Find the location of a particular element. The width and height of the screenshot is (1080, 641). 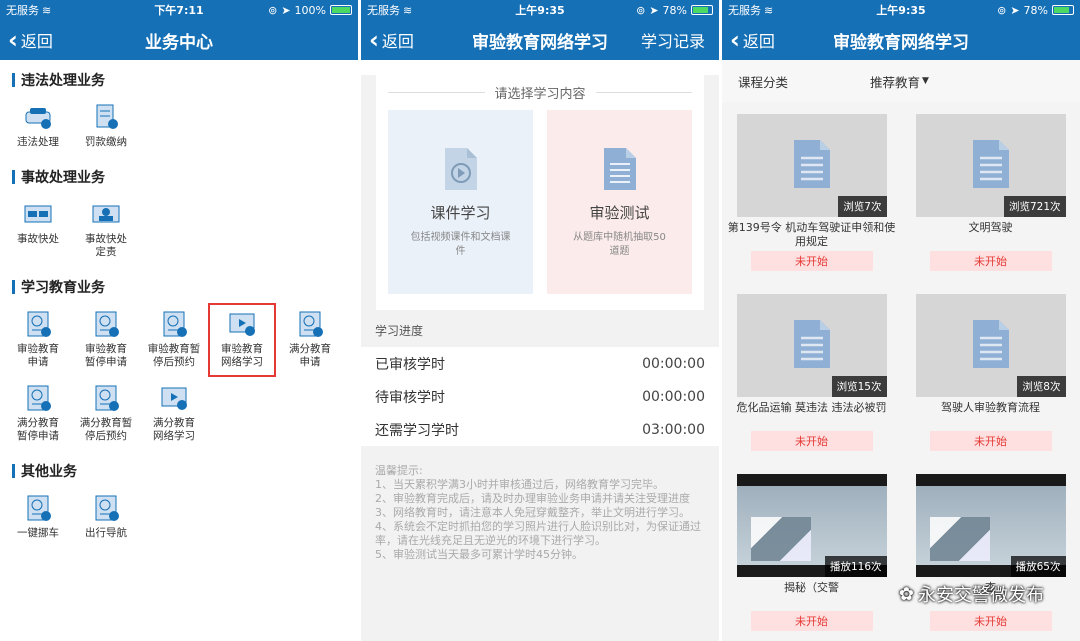

business-tile: 一键挪车 is located at coordinates (38, 517).